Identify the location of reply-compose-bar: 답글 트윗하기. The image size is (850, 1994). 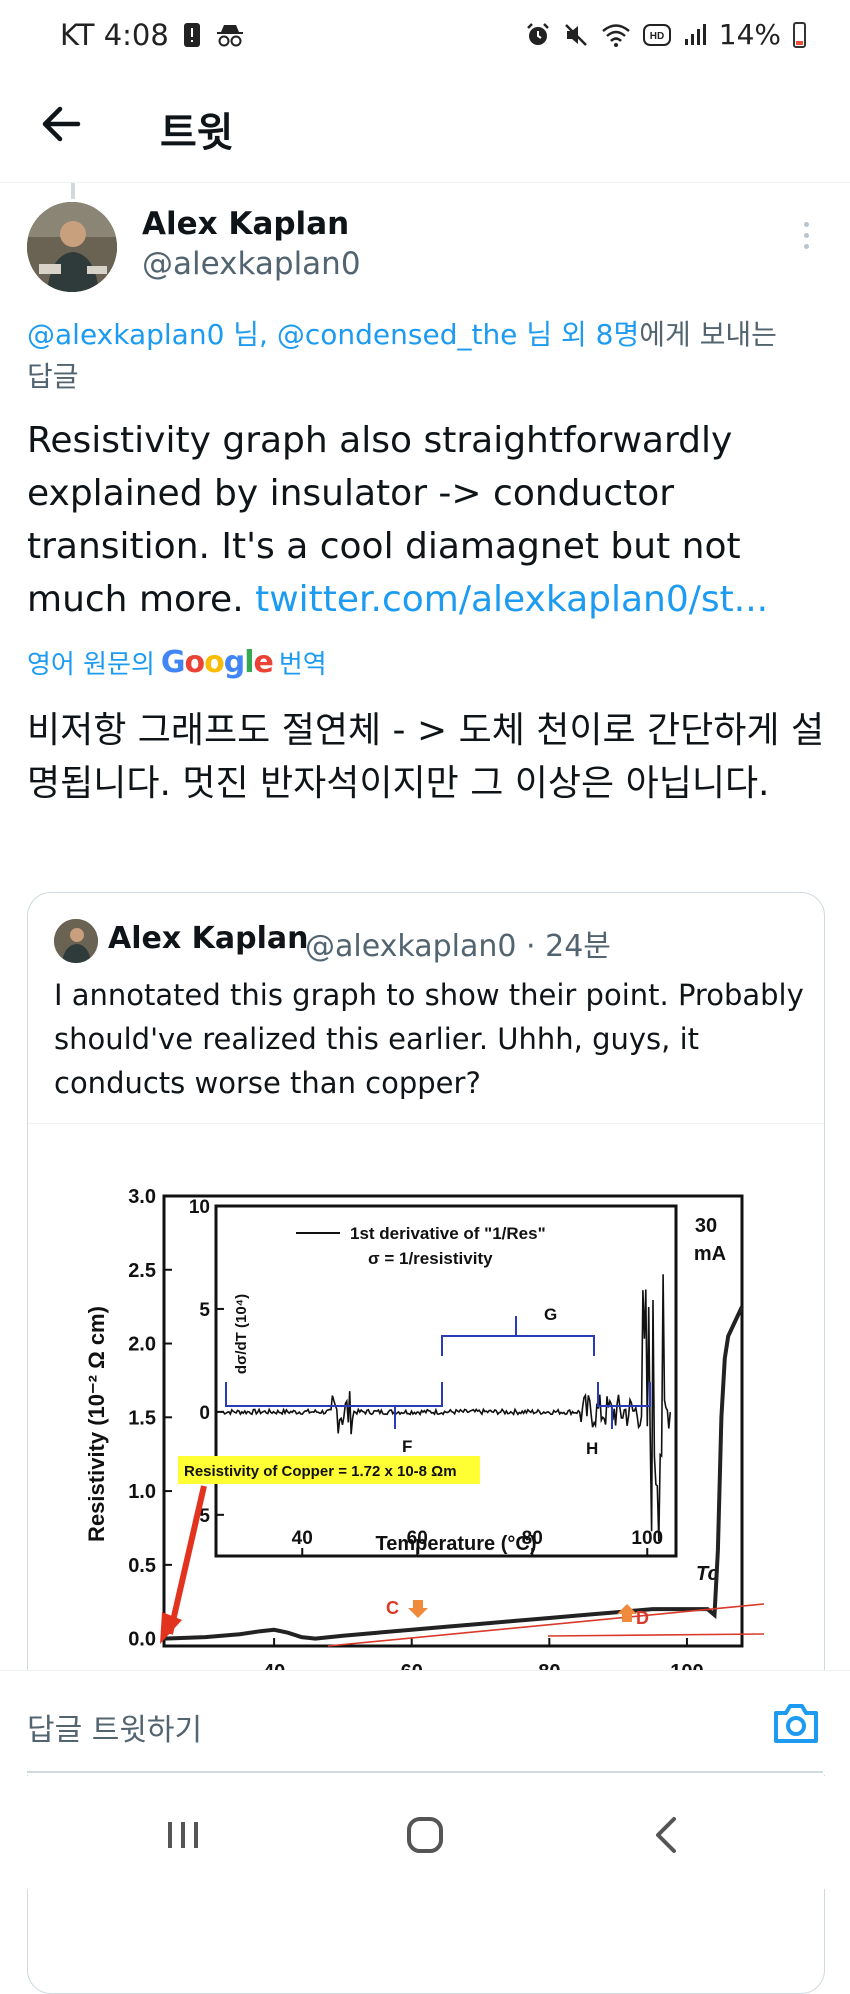
(425, 1722).